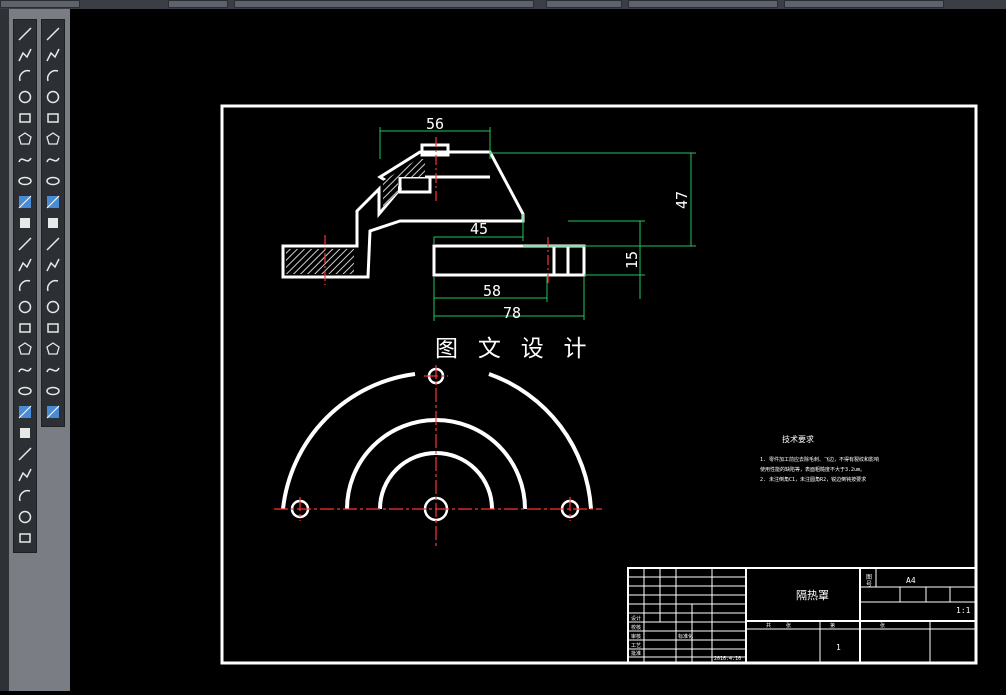 The image size is (1006, 695). I want to click on tb-label: 工艺, so click(636, 646).